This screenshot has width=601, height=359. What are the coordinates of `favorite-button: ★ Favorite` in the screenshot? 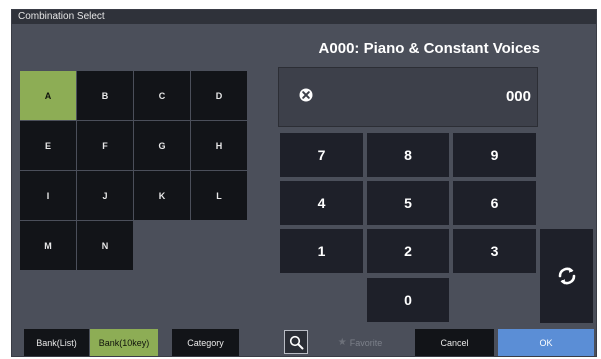 It's located at (360, 342).